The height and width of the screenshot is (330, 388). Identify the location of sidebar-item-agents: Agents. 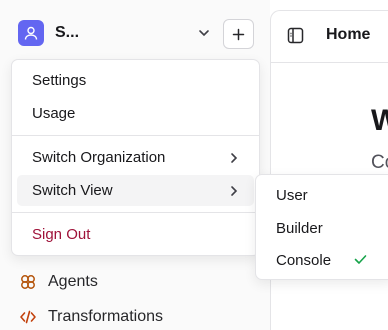
(58, 282).